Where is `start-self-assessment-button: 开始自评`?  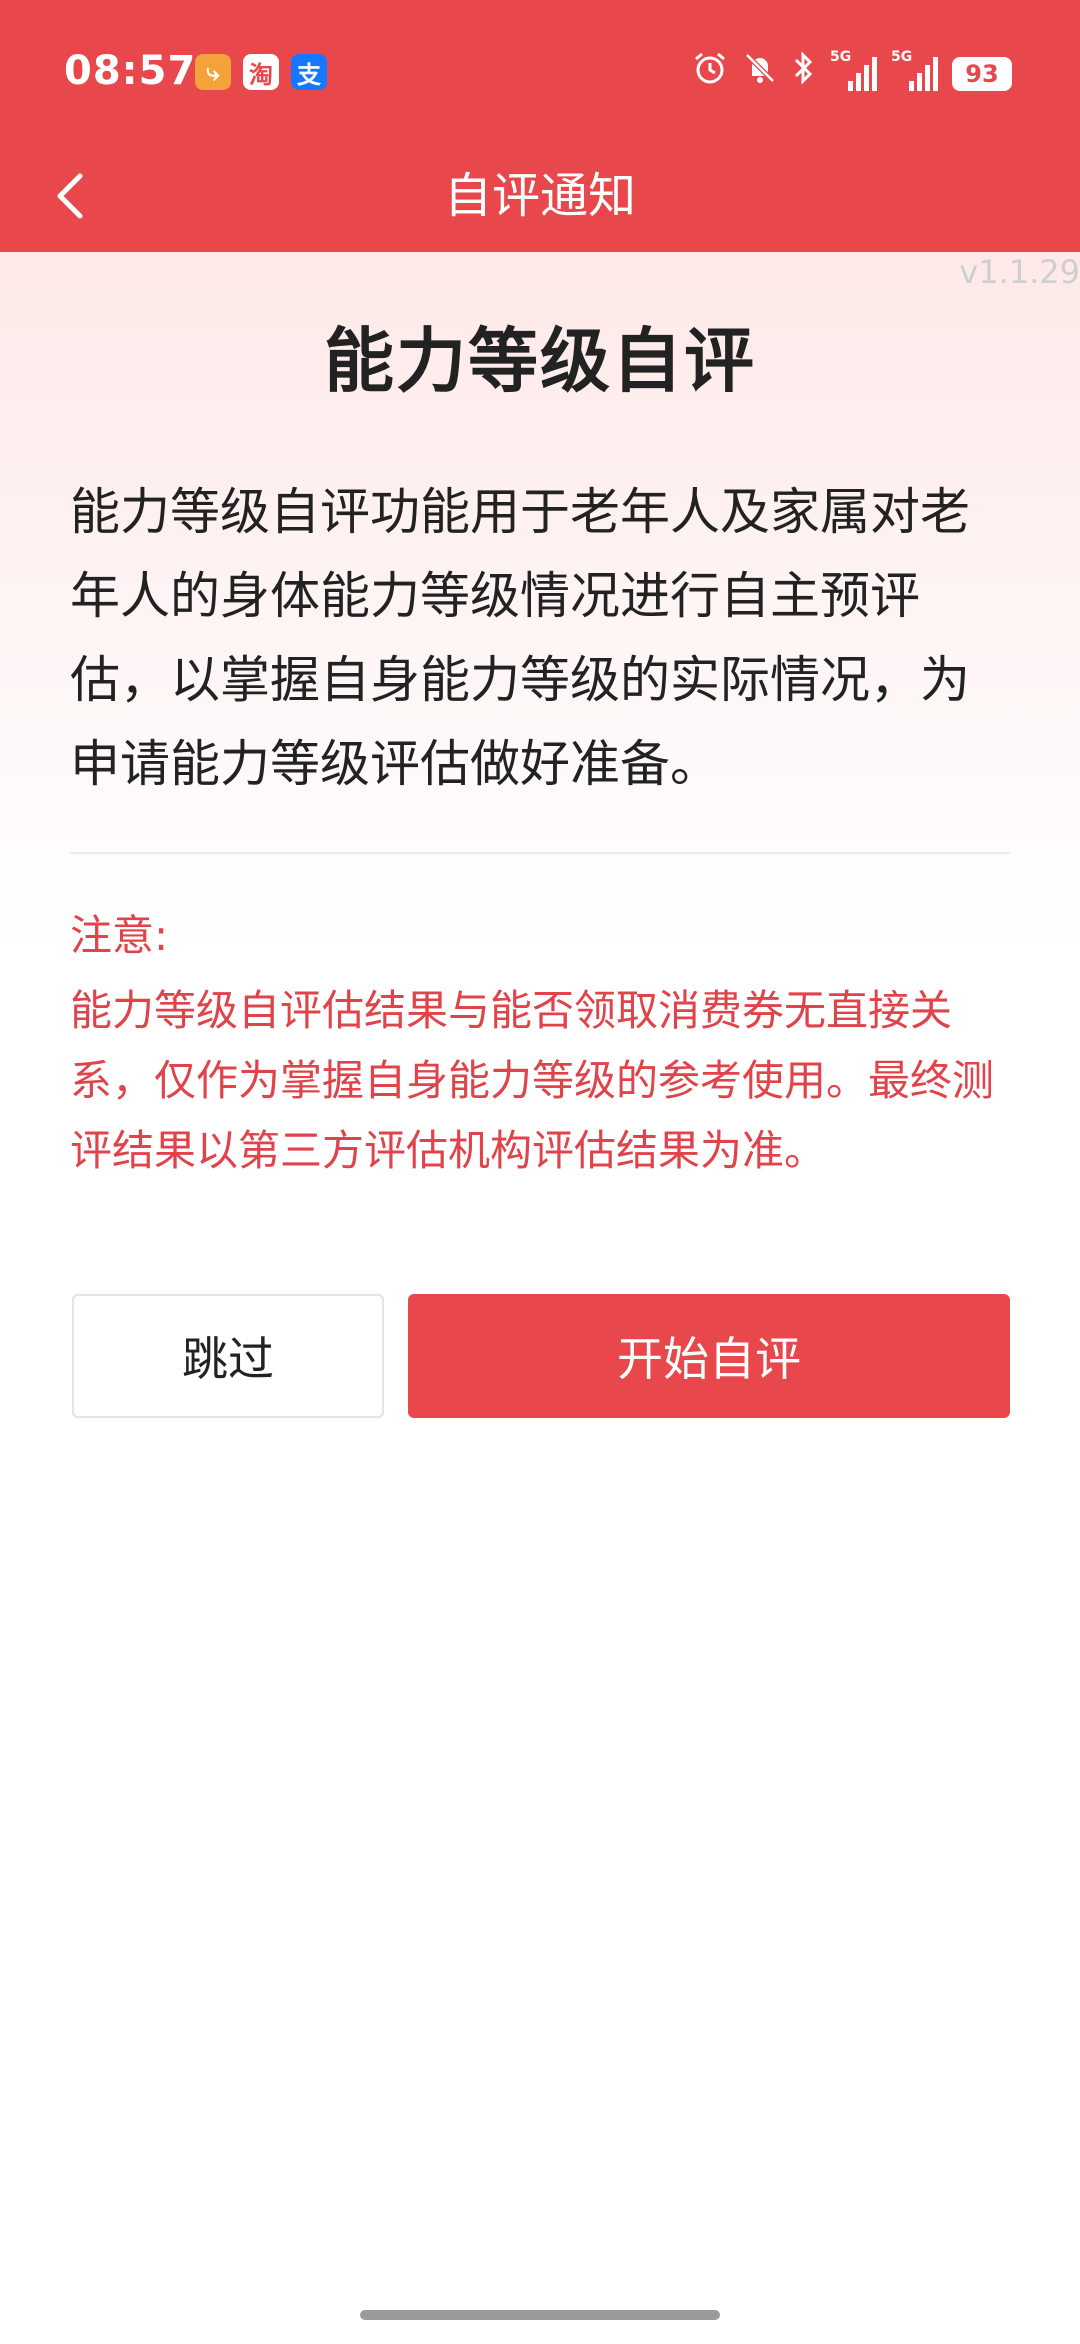 start-self-assessment-button: 开始自评 is located at coordinates (709, 1356).